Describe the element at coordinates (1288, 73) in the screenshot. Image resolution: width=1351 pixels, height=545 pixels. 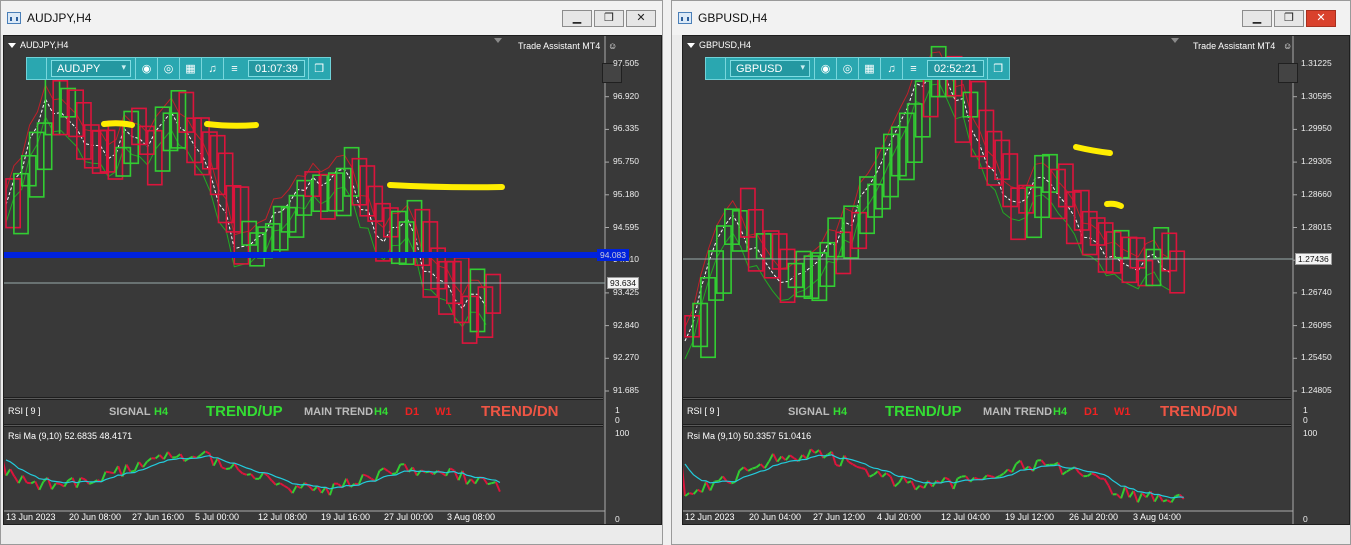
I see `chart-shift-box` at that location.